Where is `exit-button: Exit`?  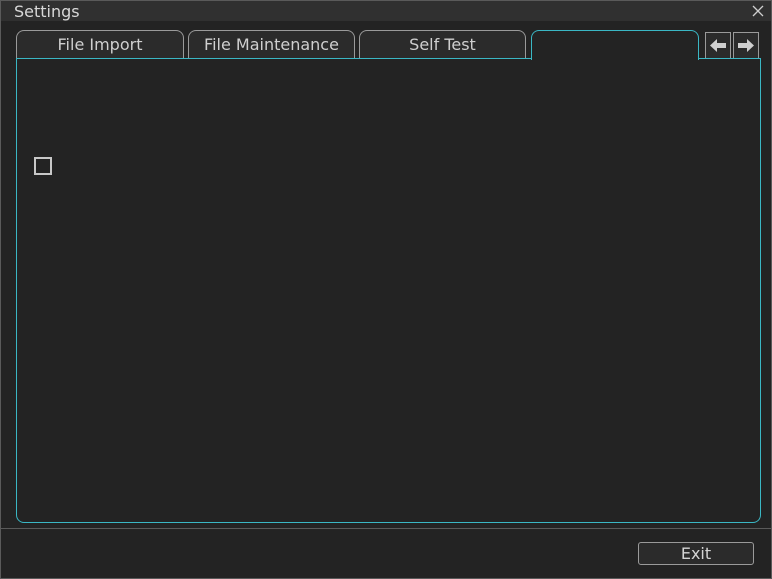
exit-button: Exit is located at coordinates (696, 553).